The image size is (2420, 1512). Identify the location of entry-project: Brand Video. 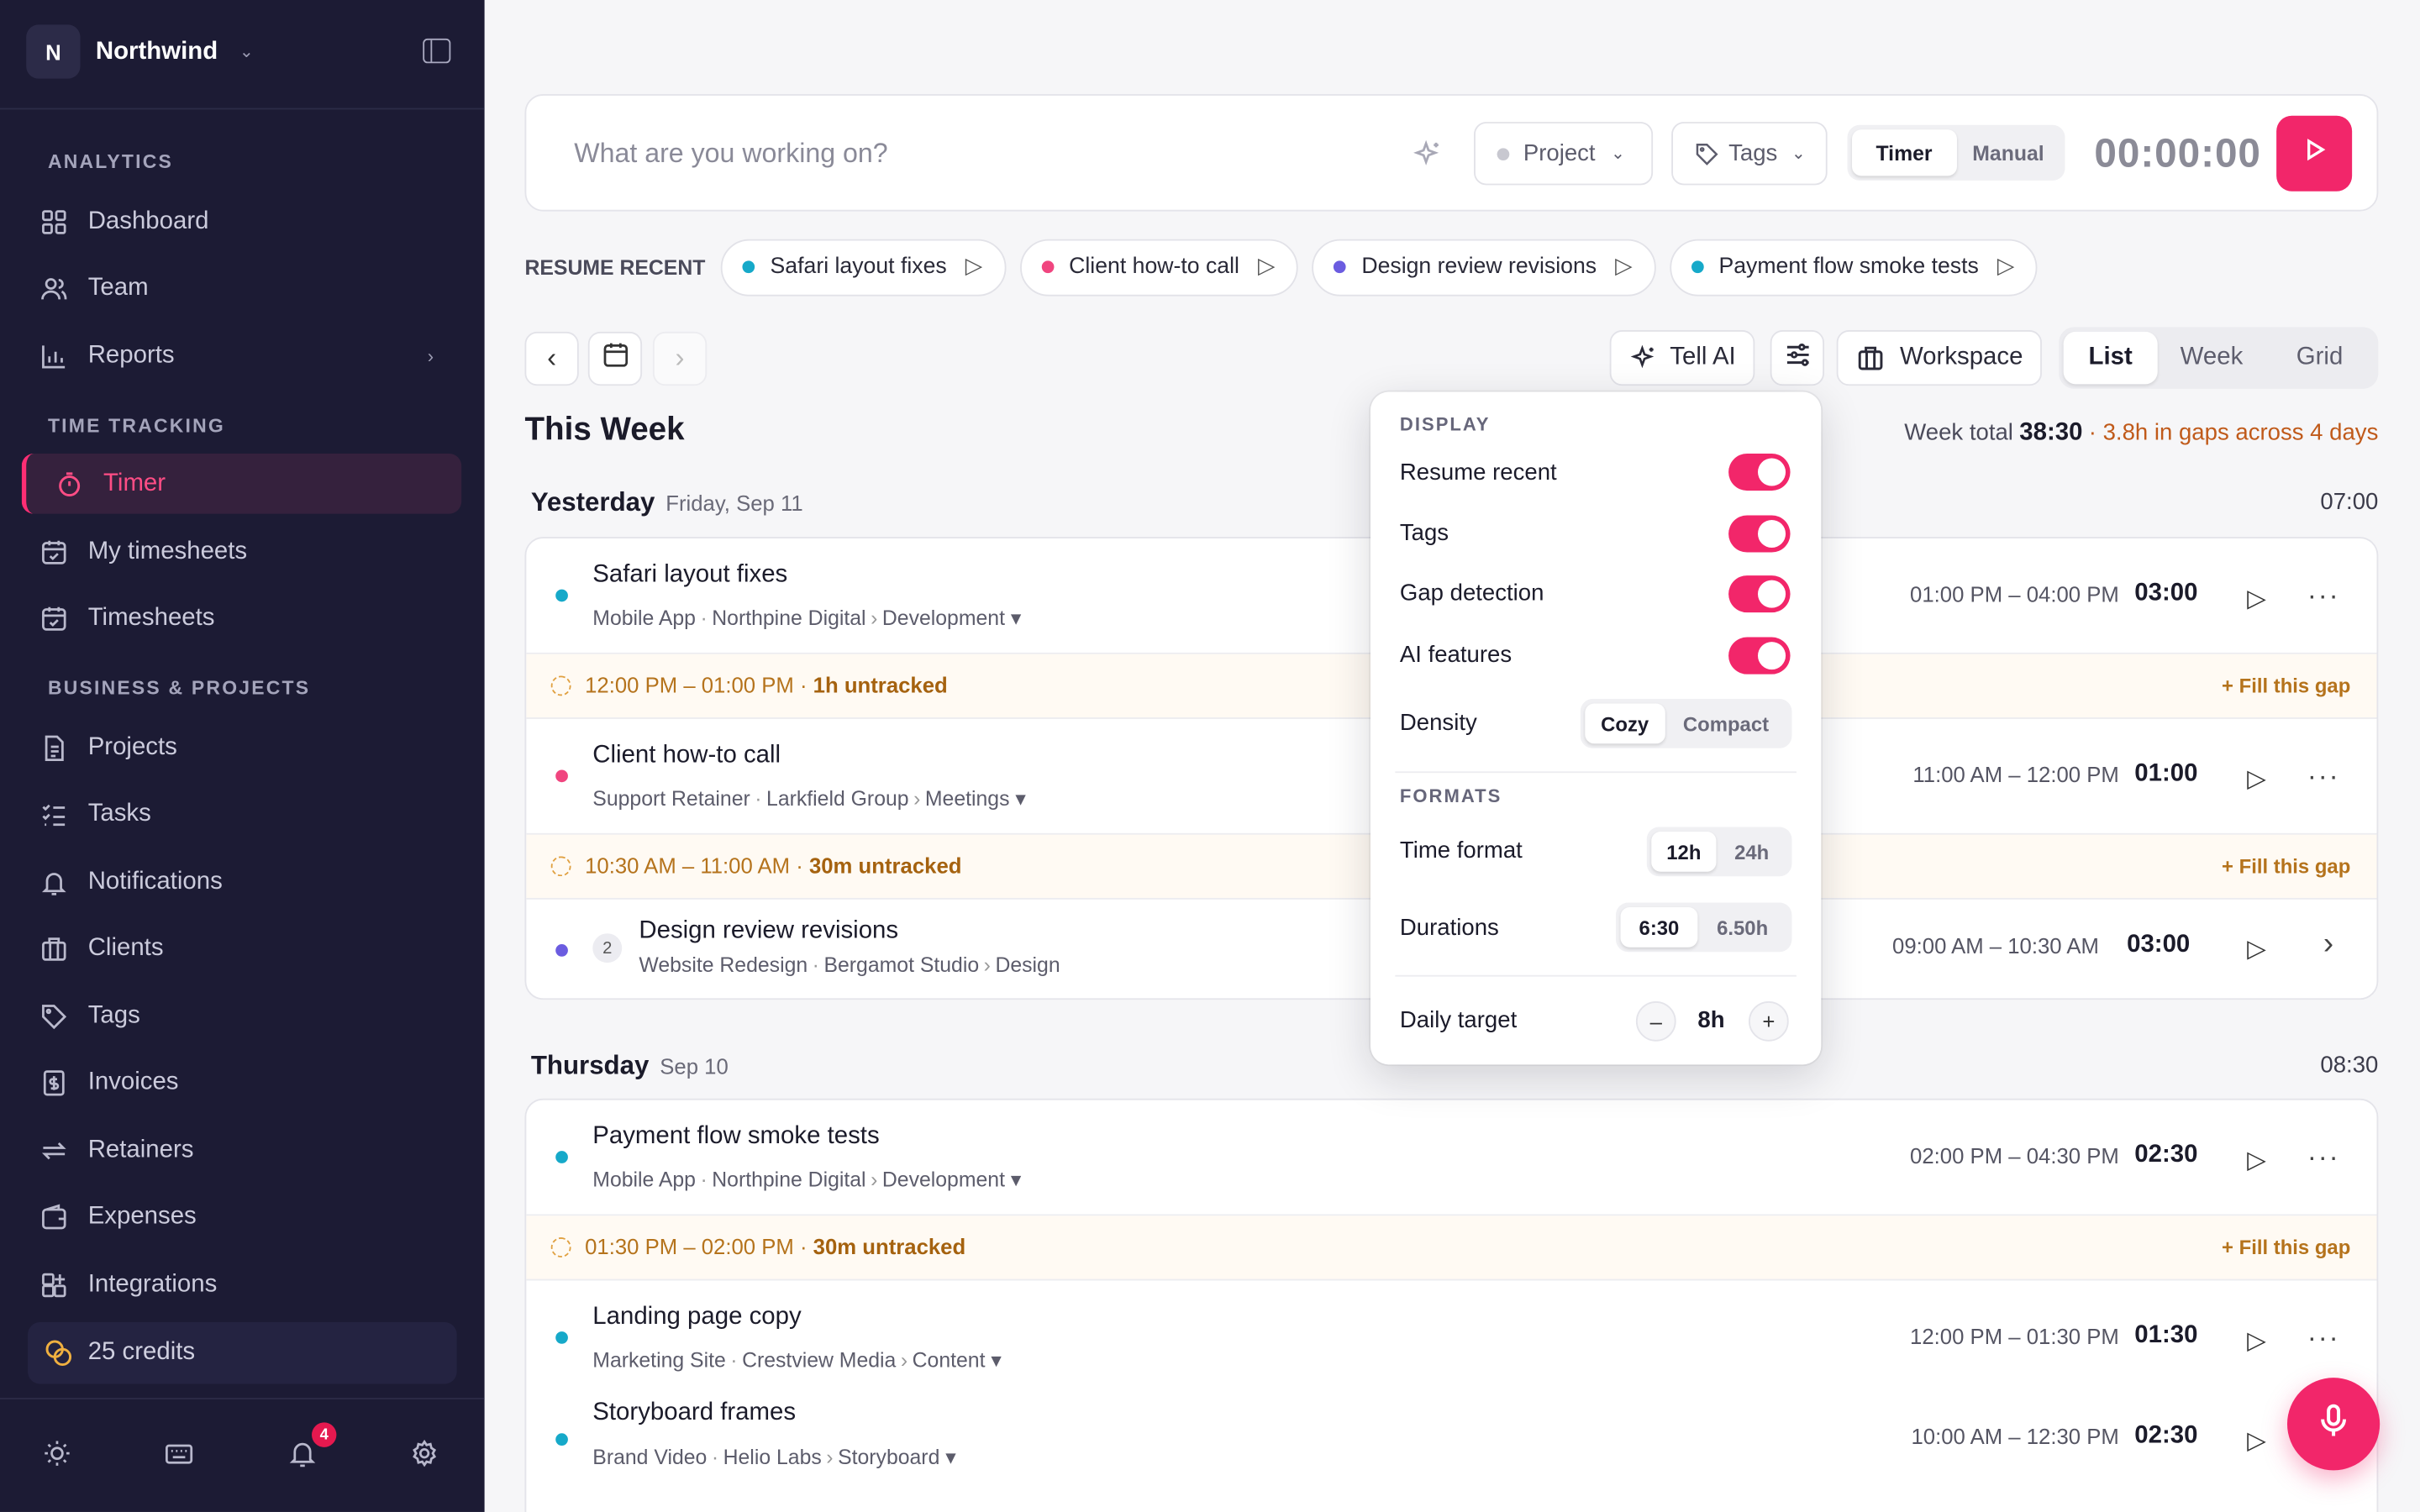
(650, 1457).